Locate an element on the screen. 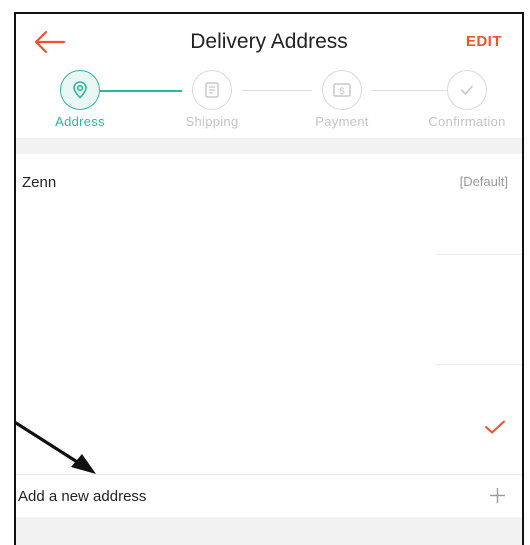 The width and height of the screenshot is (530, 545). plus-icon is located at coordinates (497, 495).